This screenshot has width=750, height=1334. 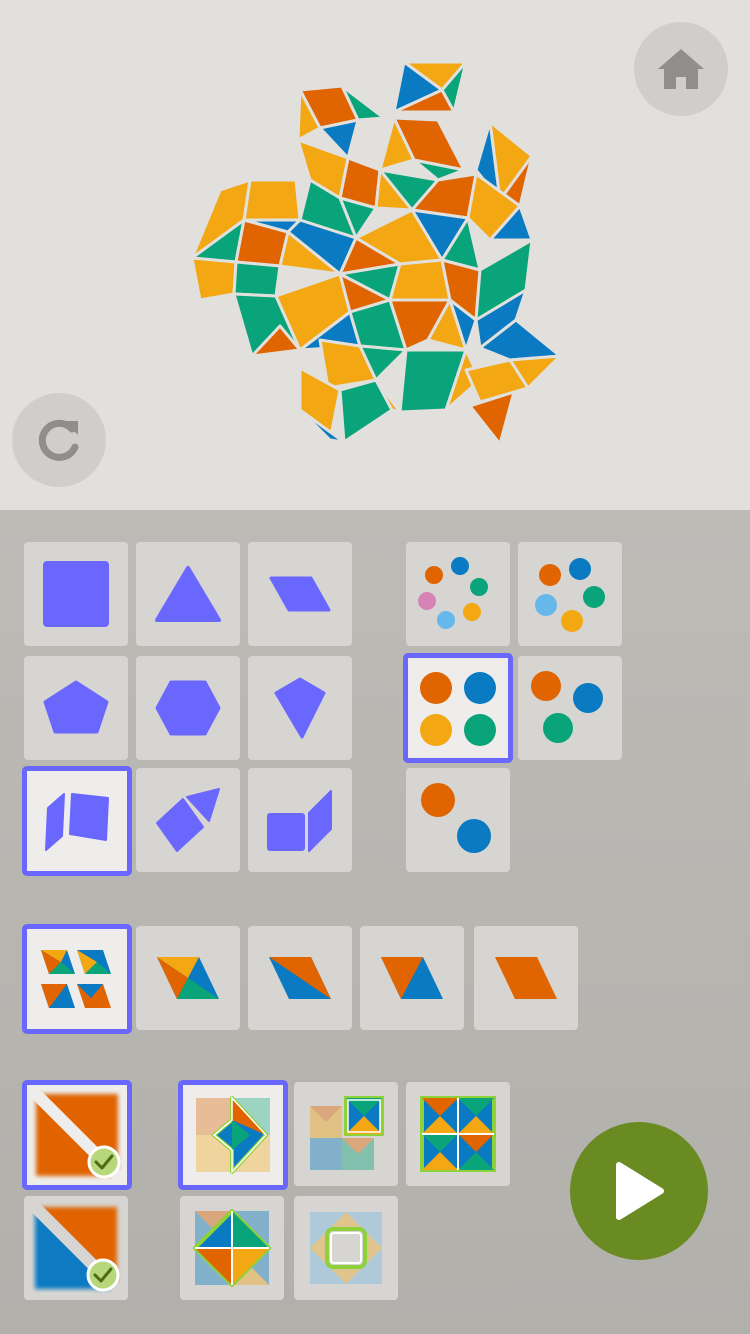 I want to click on two-triangle-b-fill-icon, so click(x=412, y=978).